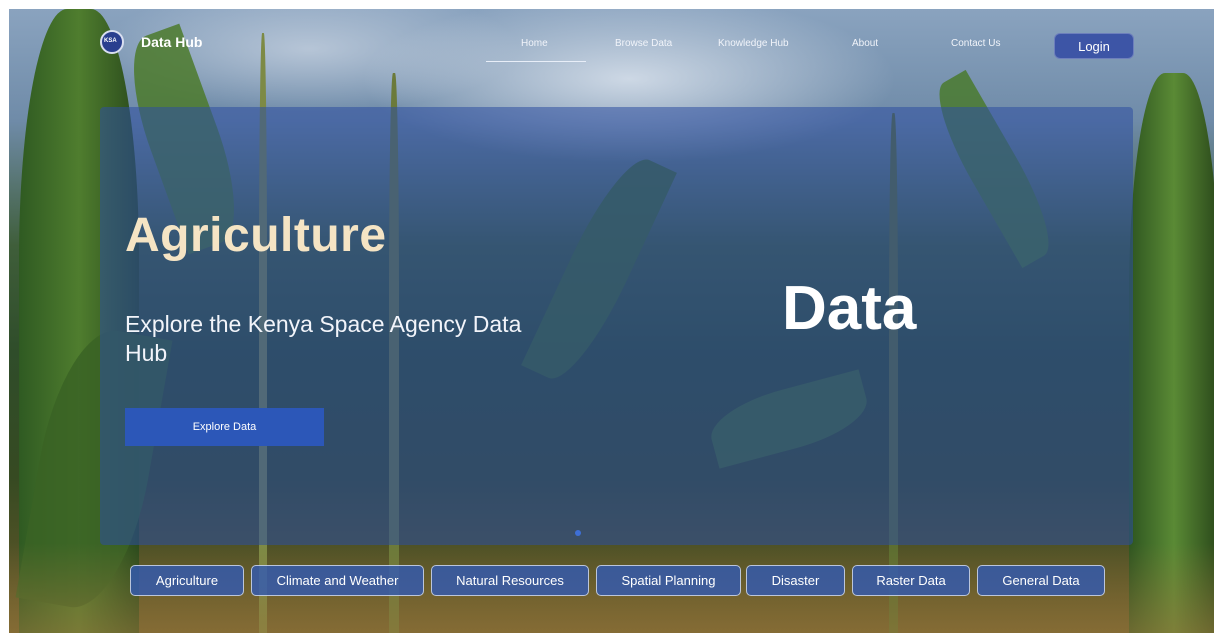 The height and width of the screenshot is (633, 1223). Describe the element at coordinates (911, 580) in the screenshot. I see `category-chip-raster-data: Raster Data` at that location.